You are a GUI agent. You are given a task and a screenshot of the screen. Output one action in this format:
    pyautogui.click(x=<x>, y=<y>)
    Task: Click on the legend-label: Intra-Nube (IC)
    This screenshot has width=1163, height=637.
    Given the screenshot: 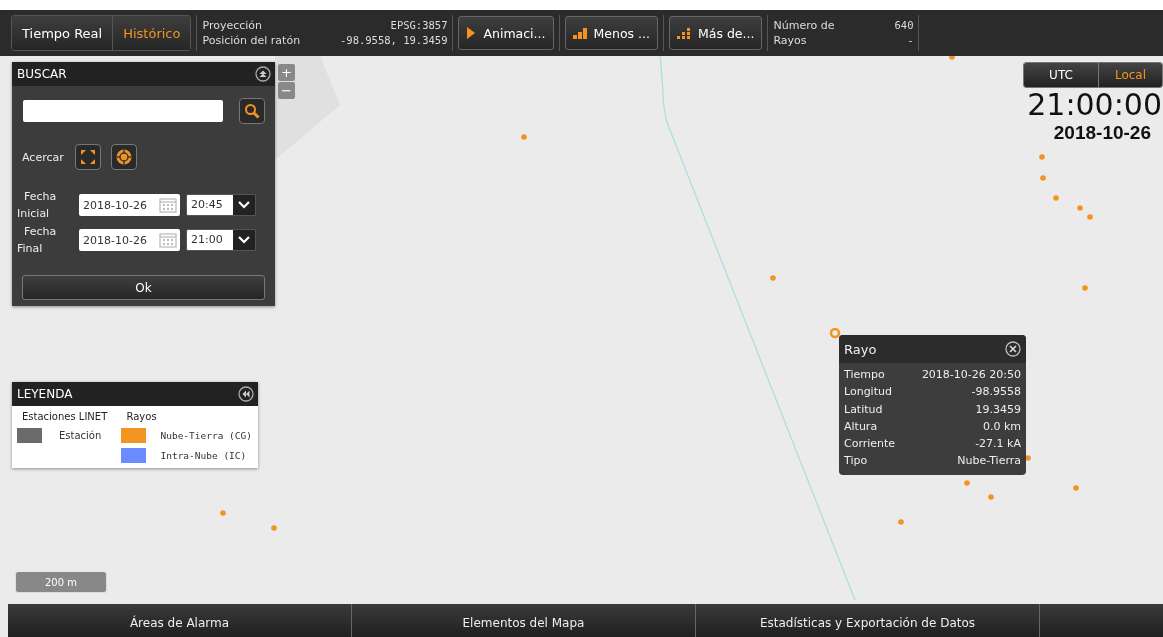 What is the action you would take?
    pyautogui.click(x=203, y=455)
    